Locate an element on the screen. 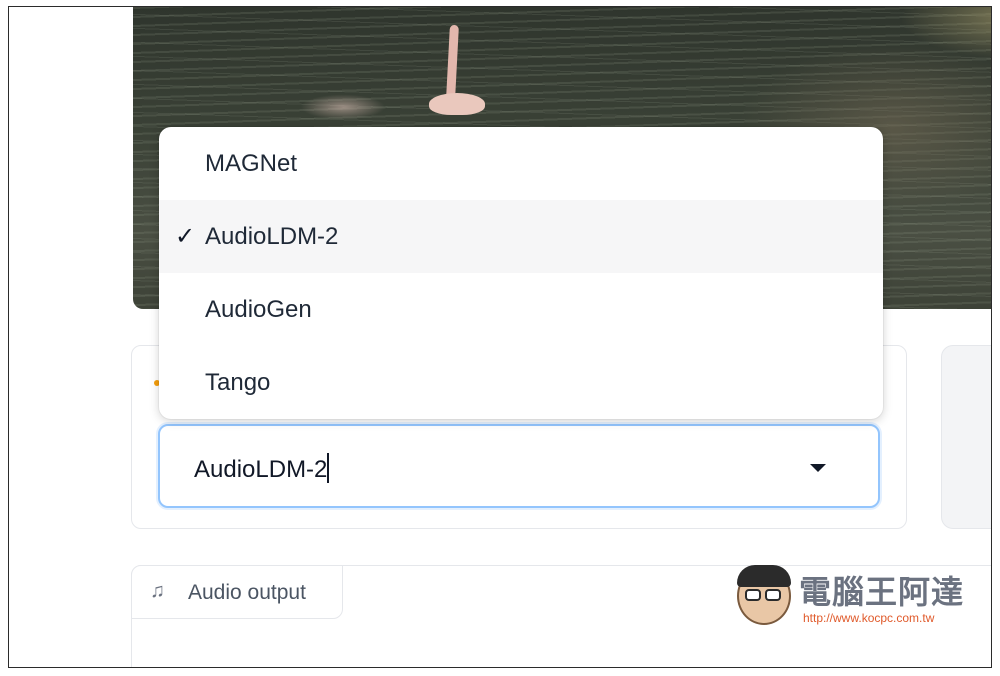 The height and width of the screenshot is (676, 1000). text-cursor is located at coordinates (328, 468).